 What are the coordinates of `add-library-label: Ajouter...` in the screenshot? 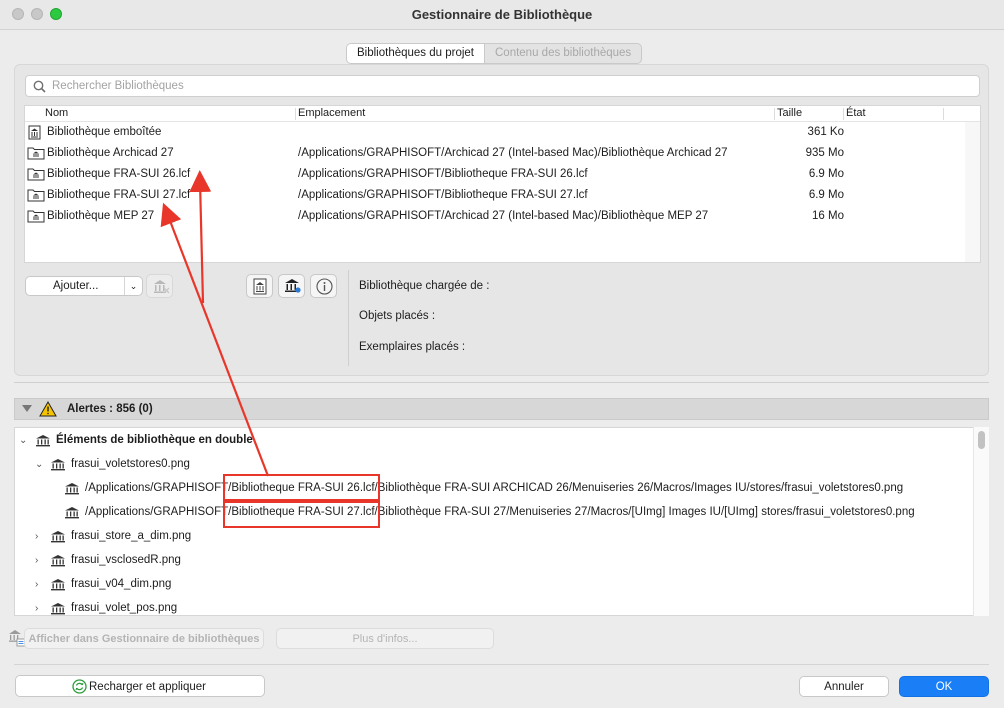 It's located at (76, 286).